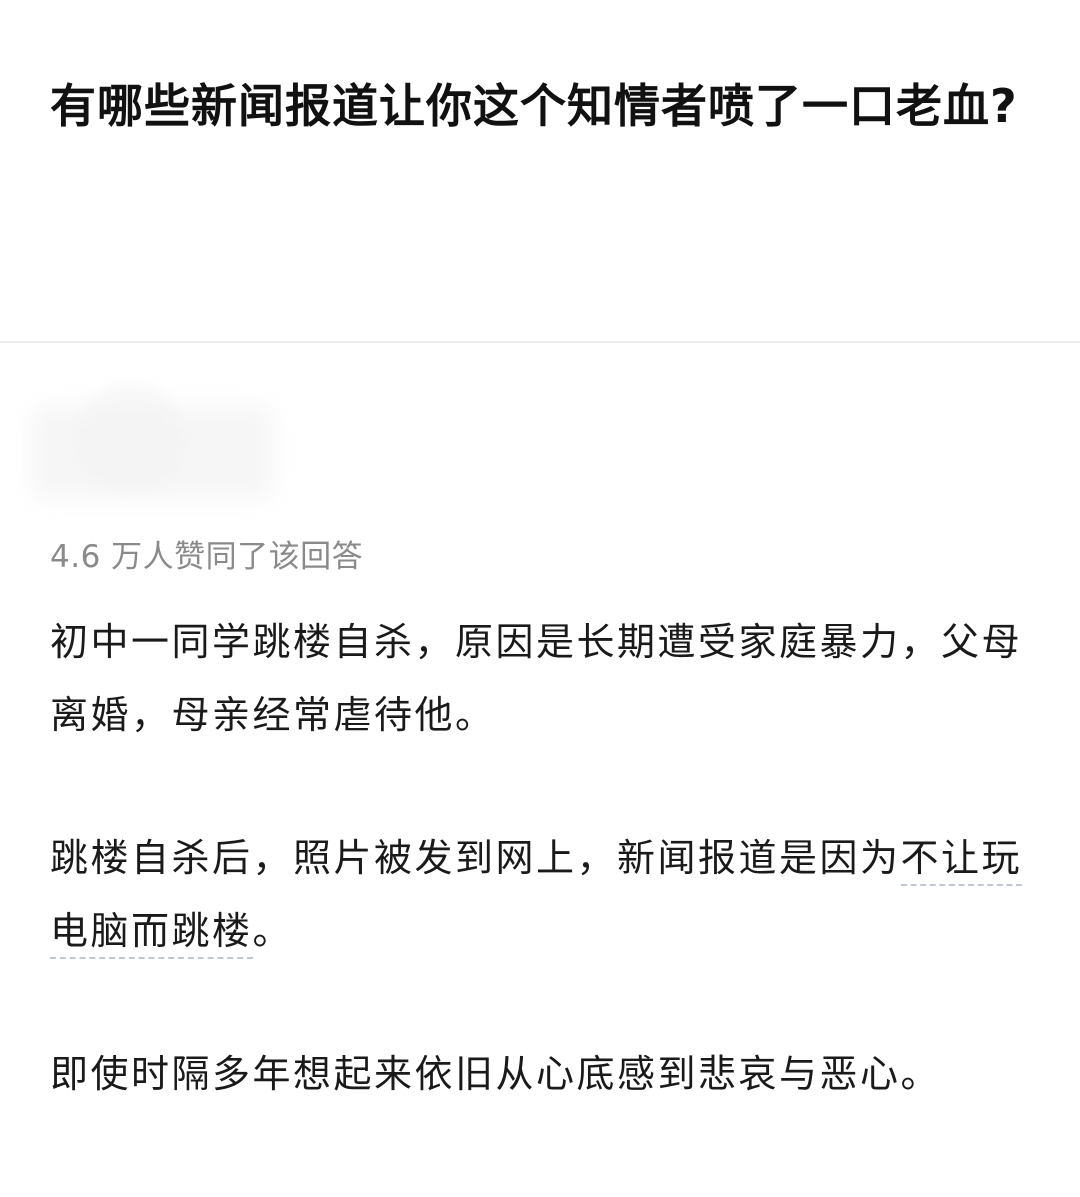 The width and height of the screenshot is (1080, 1197). Describe the element at coordinates (475, 858) in the screenshot. I see `answer-paragraph-2-before: 跳楼自杀后，照片被发到网上，新闻报道是因为` at that location.